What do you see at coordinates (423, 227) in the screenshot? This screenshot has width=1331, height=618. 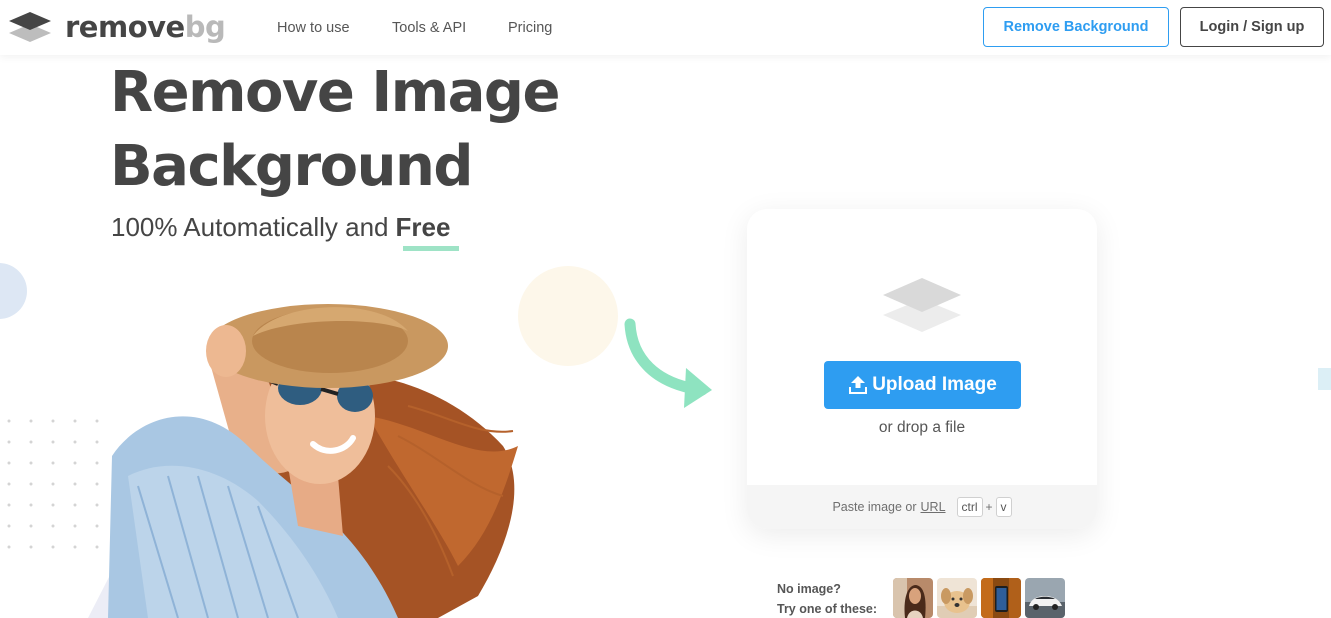 I see `subtitle-free: Free` at bounding box center [423, 227].